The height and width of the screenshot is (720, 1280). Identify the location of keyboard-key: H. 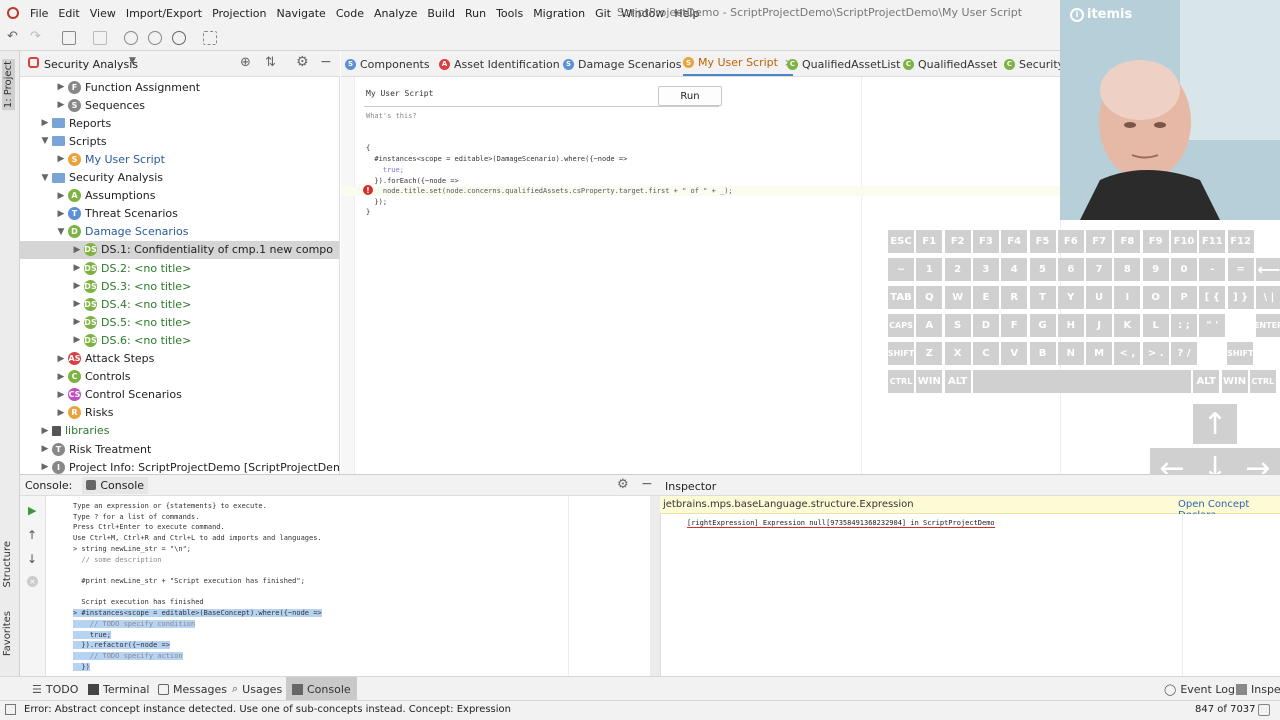
(1070, 325).